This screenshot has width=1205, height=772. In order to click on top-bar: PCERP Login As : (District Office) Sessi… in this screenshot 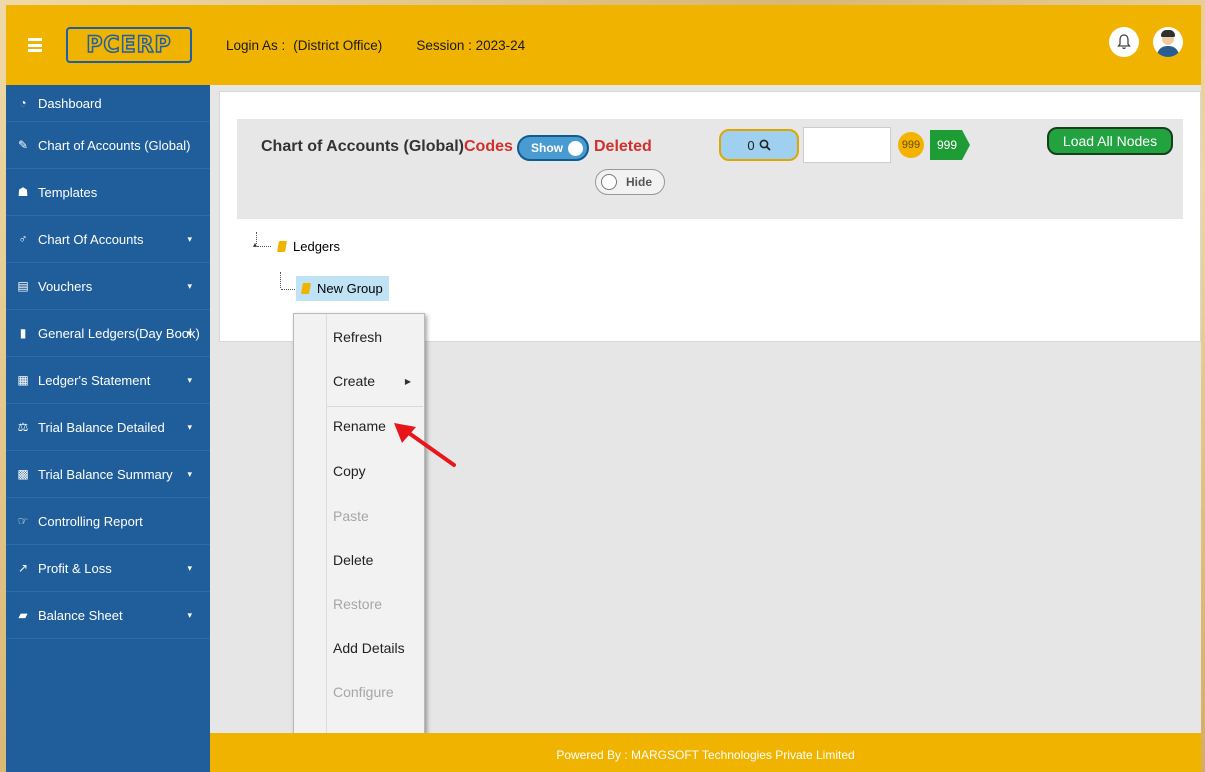, I will do `click(603, 45)`.